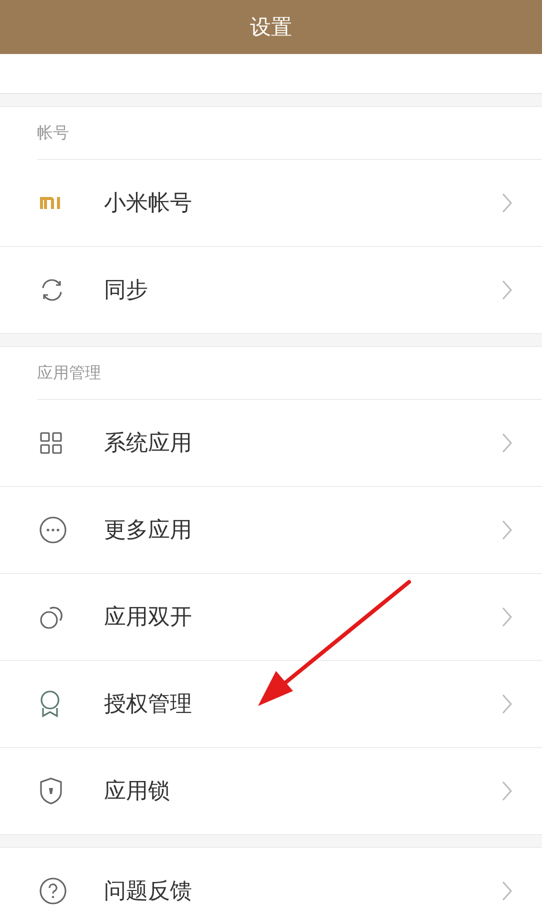 The width and height of the screenshot is (542, 913). I want to click on shield-icon, so click(51, 791).